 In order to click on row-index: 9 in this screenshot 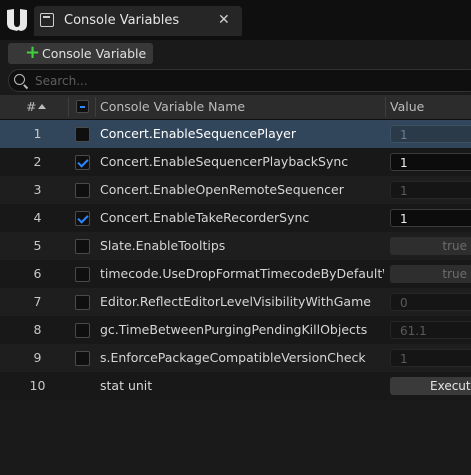, I will do `click(37, 357)`.